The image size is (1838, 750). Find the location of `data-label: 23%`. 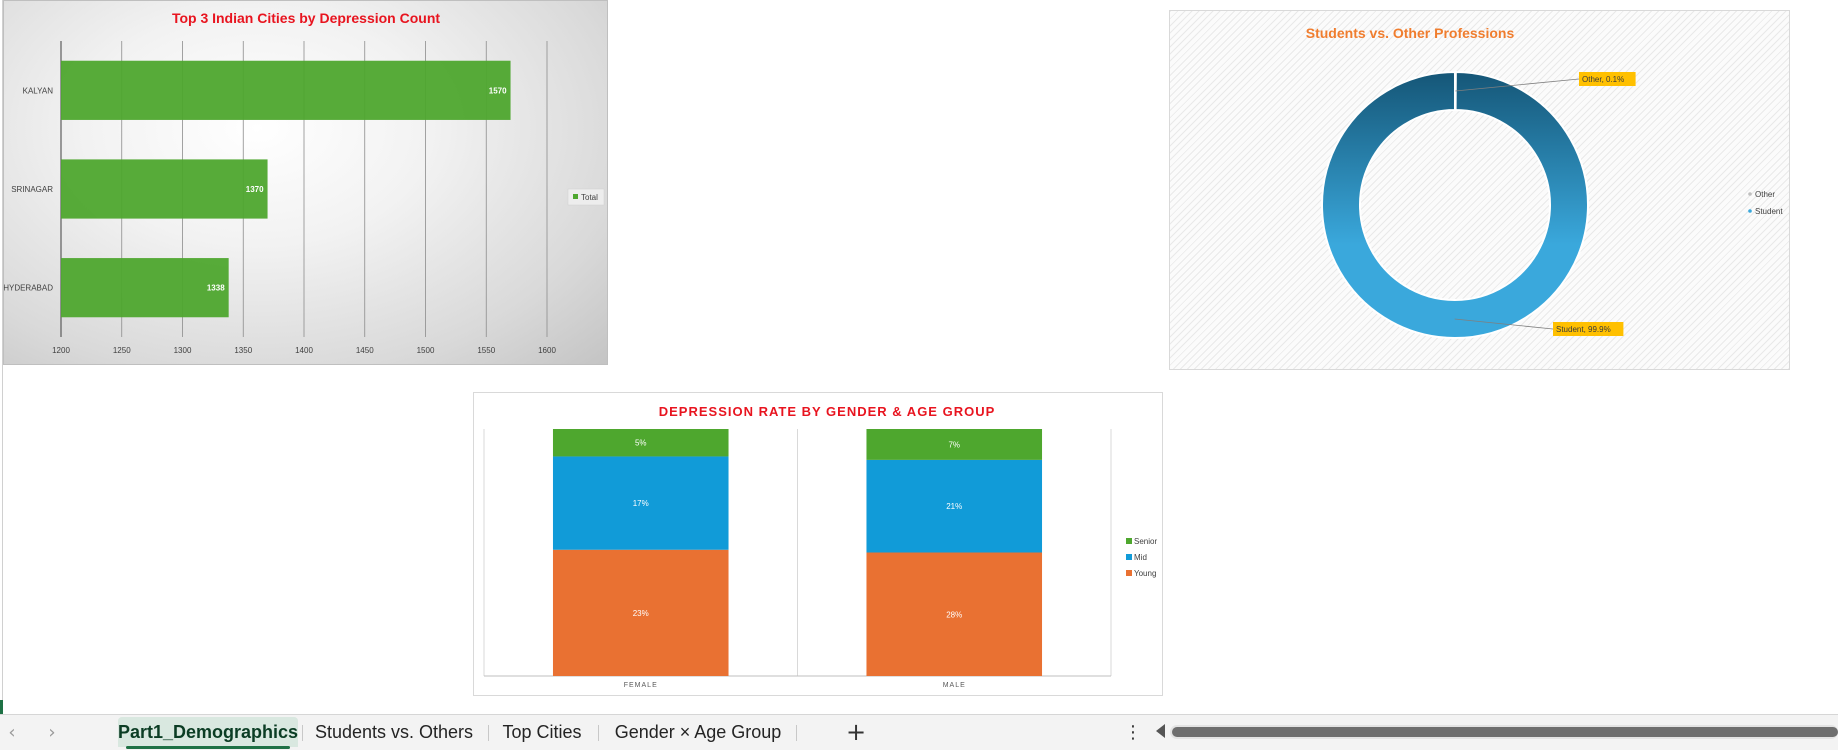

data-label: 23% is located at coordinates (641, 613).